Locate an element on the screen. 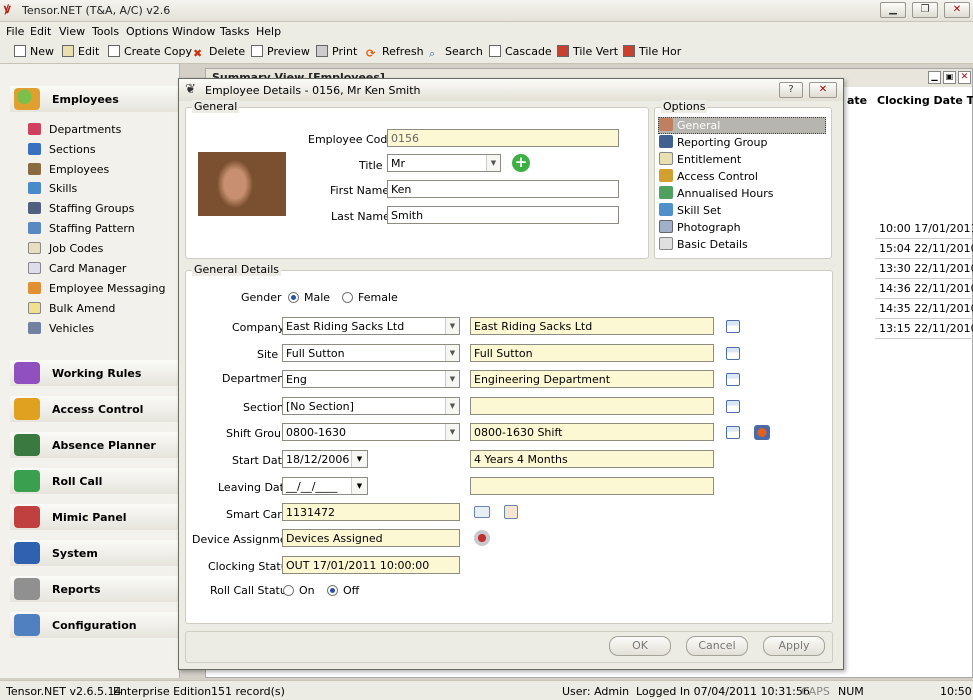  cancel-button: Cancel is located at coordinates (717, 646).